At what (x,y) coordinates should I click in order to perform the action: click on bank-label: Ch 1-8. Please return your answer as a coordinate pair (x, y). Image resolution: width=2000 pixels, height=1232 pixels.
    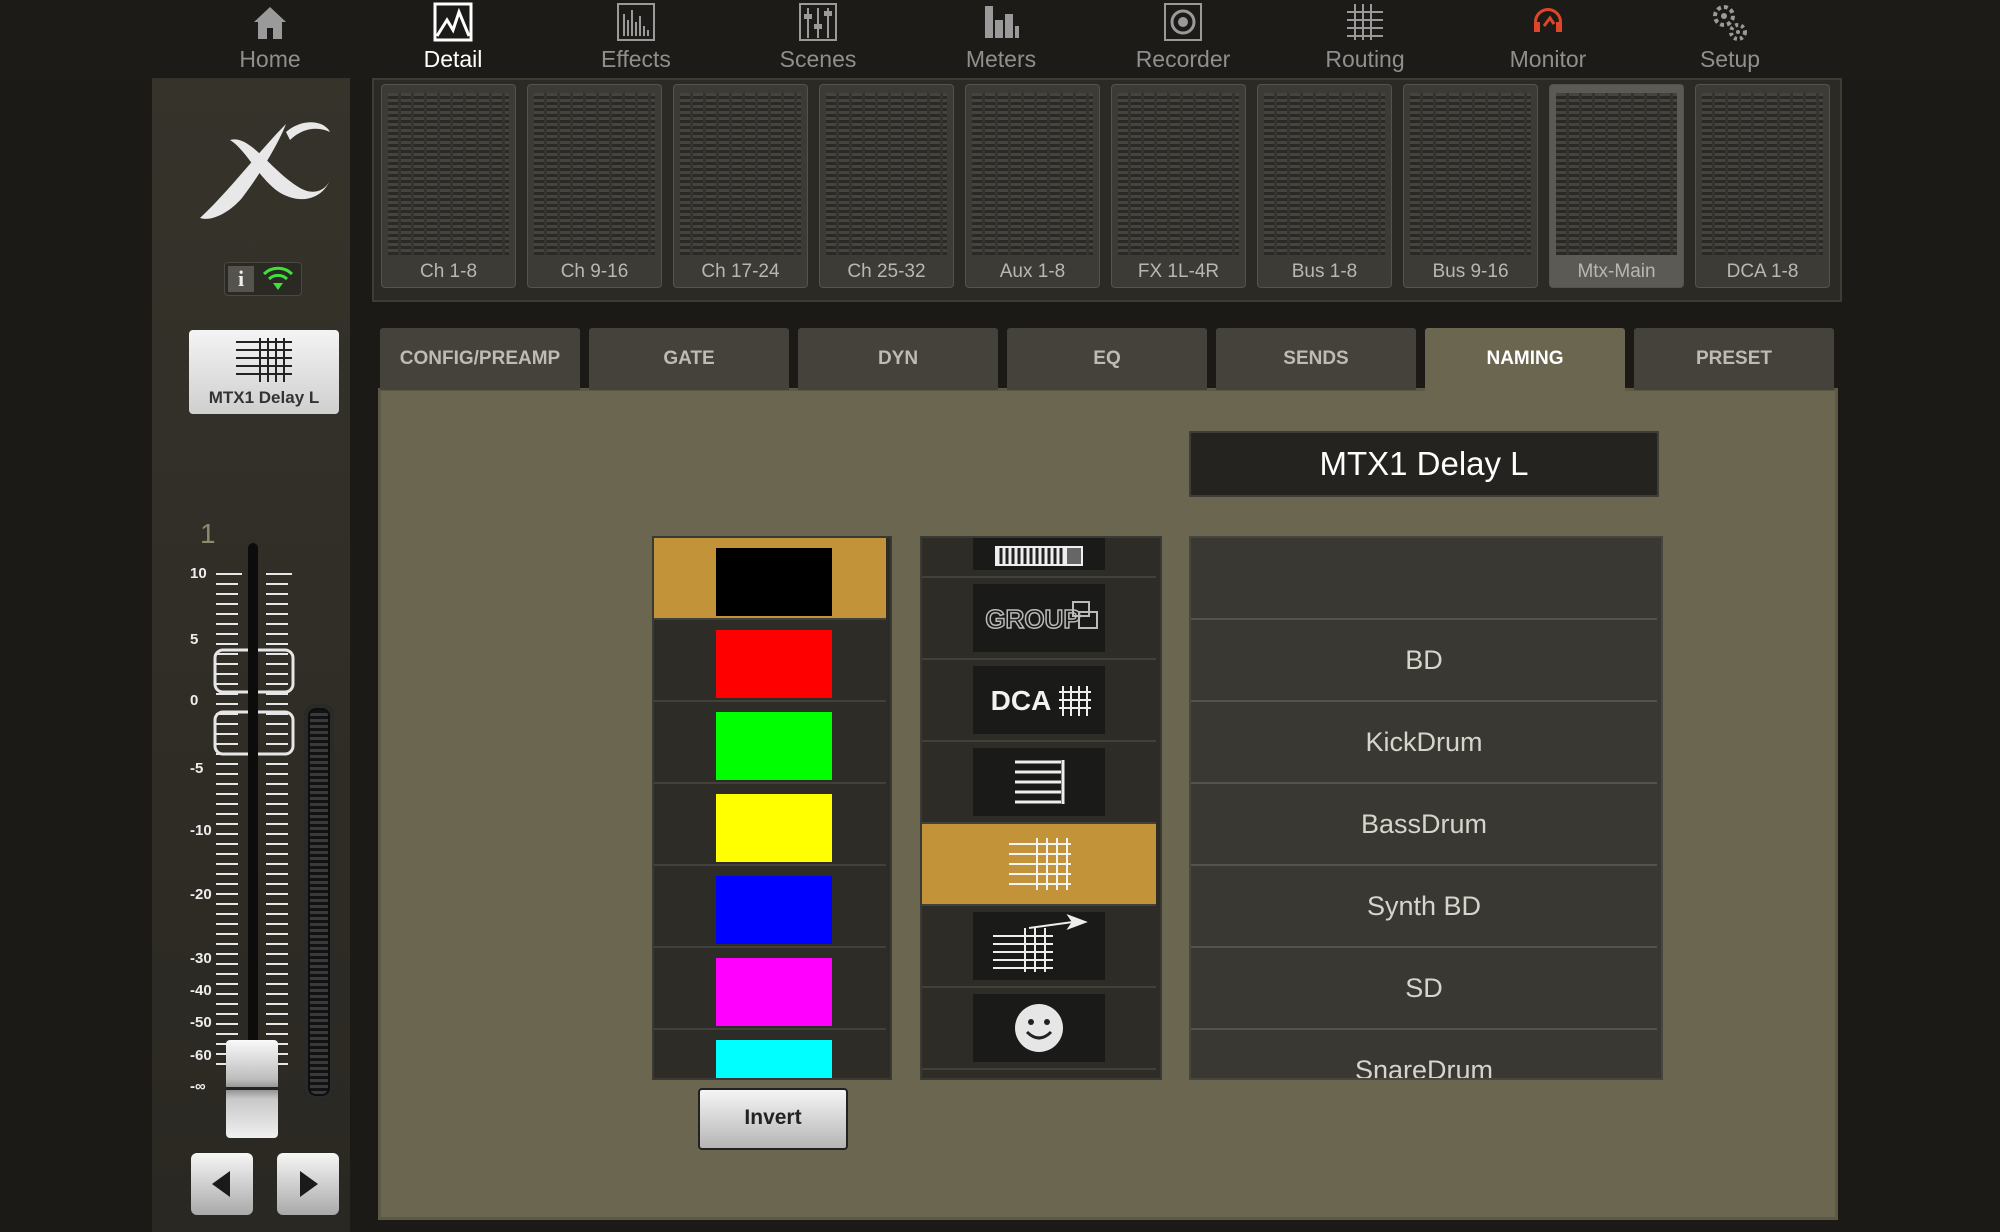
    Looking at the image, I should click on (448, 271).